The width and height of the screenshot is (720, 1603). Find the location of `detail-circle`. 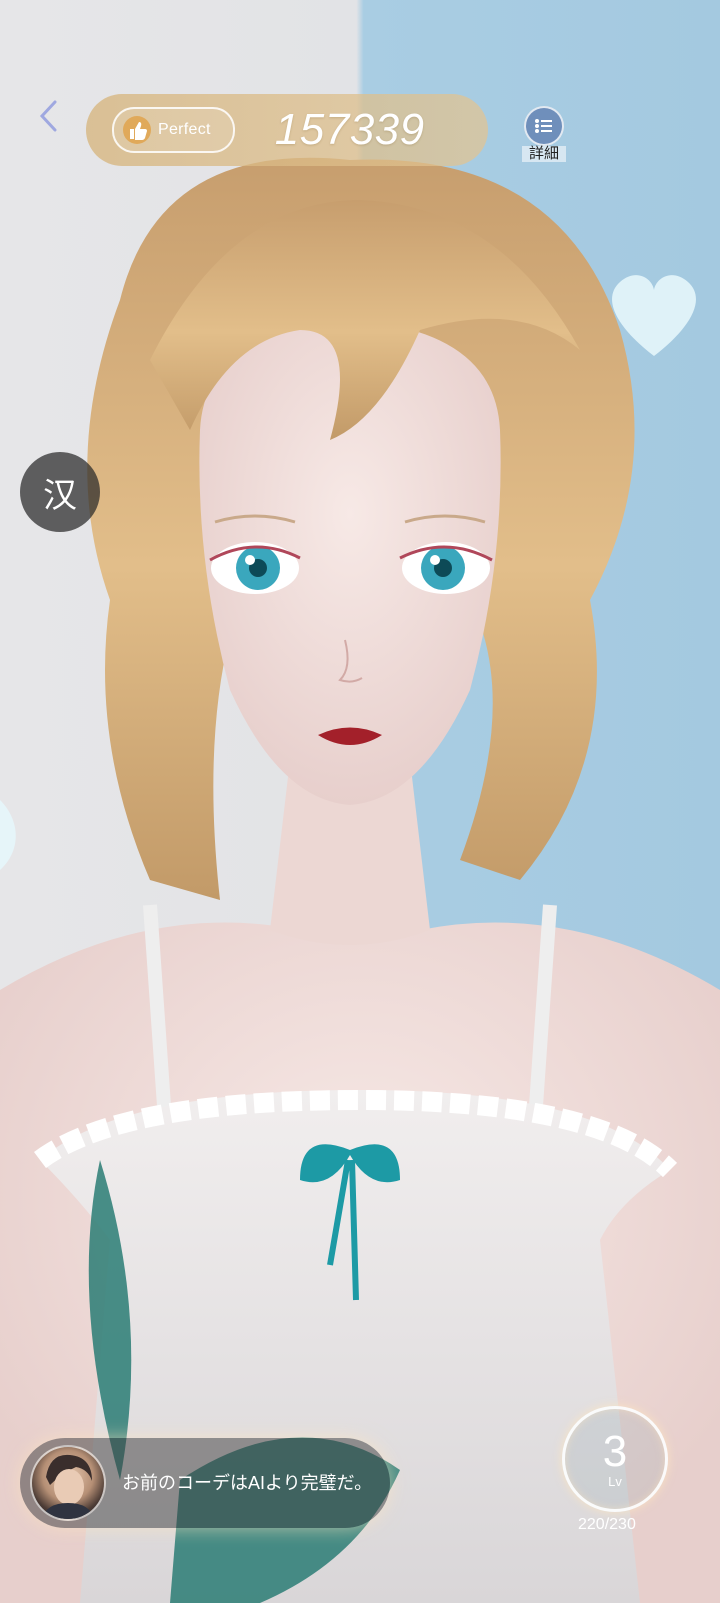

detail-circle is located at coordinates (544, 126).